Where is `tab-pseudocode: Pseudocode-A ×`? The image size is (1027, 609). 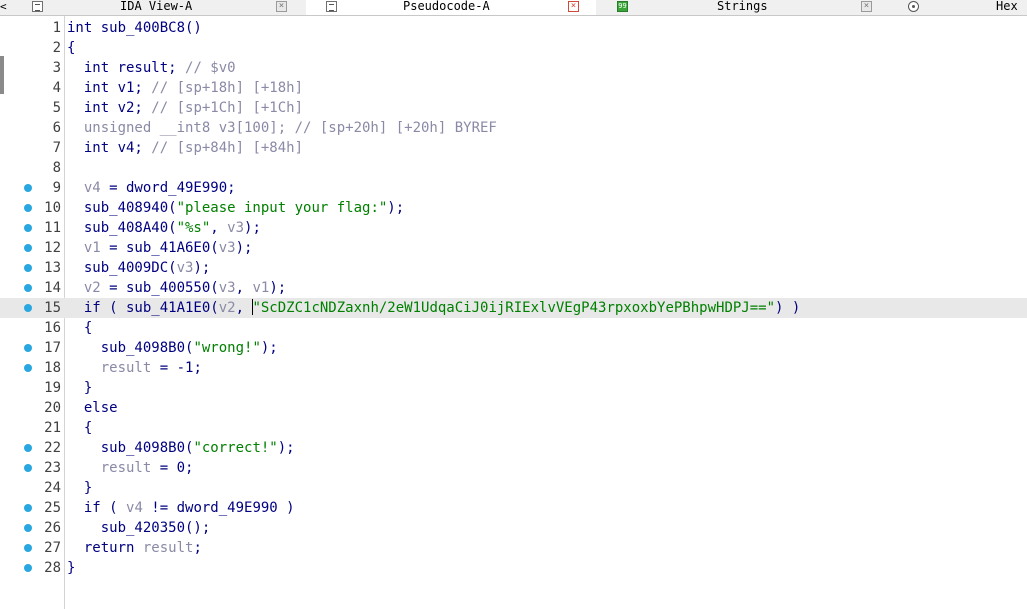
tab-pseudocode: Pseudocode-A × is located at coordinates (451, 7).